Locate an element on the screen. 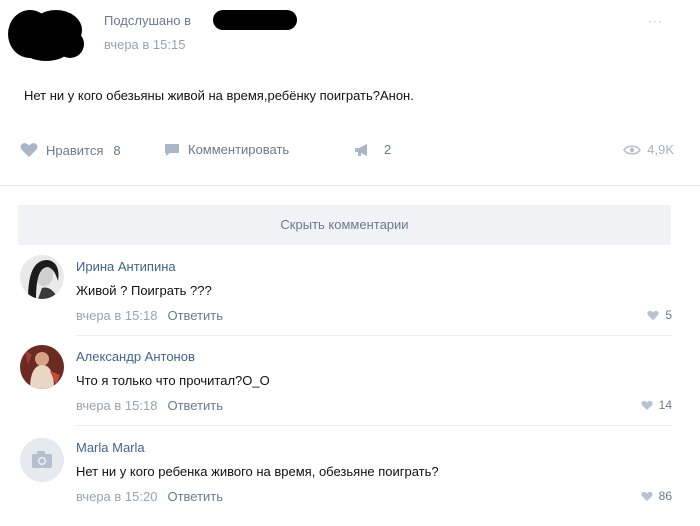  like-button: Нравится 8 is located at coordinates (70, 150).